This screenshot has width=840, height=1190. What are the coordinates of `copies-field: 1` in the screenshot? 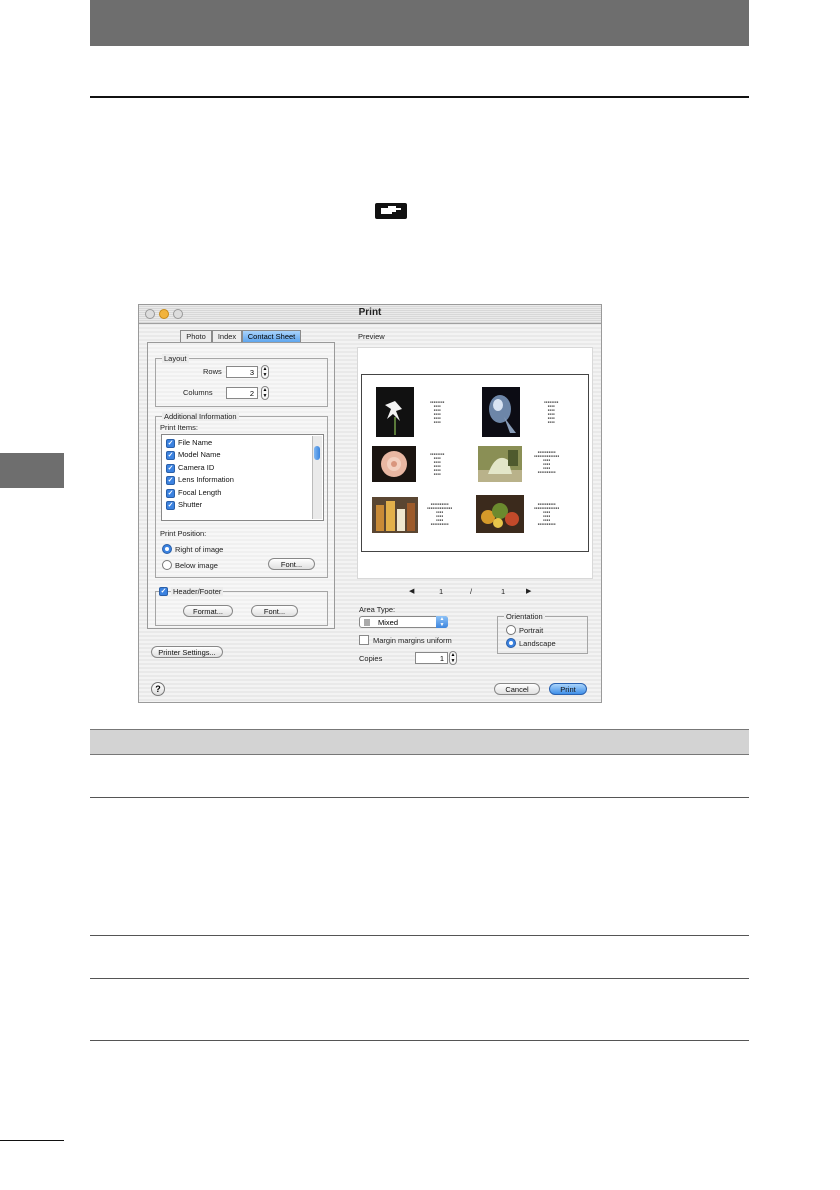 It's located at (431, 658).